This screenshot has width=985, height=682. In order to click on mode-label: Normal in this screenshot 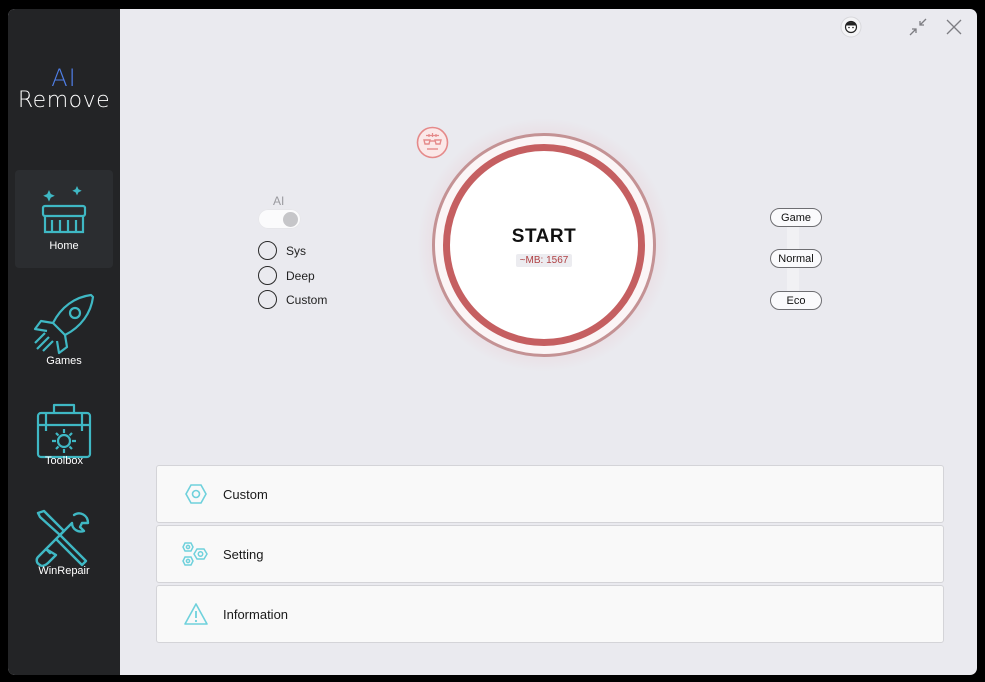, I will do `click(796, 258)`.